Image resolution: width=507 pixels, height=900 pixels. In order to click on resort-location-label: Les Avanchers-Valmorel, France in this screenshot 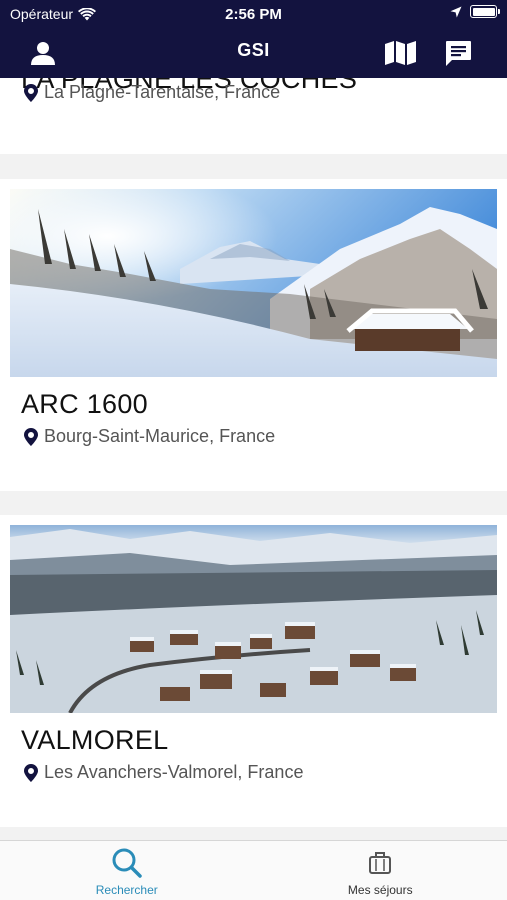, I will do `click(174, 772)`.